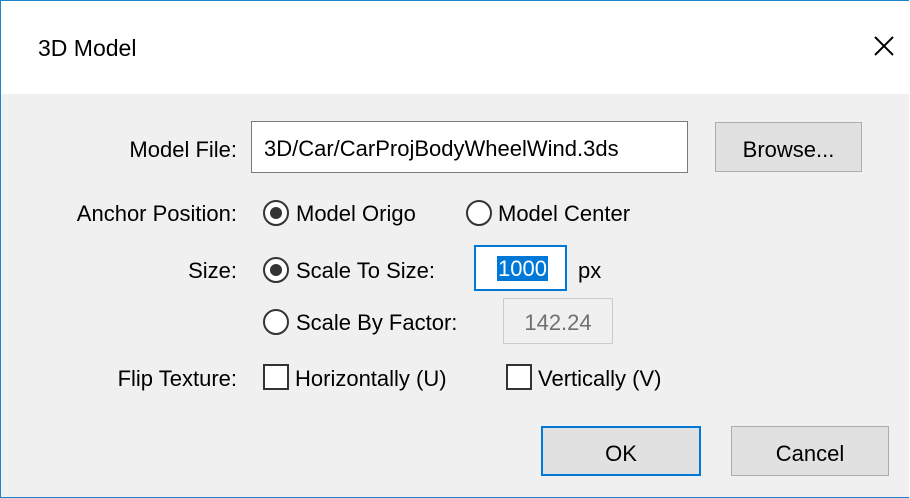 The width and height of the screenshot is (910, 498). Describe the element at coordinates (621, 451) in the screenshot. I see `ok-button: OK` at that location.